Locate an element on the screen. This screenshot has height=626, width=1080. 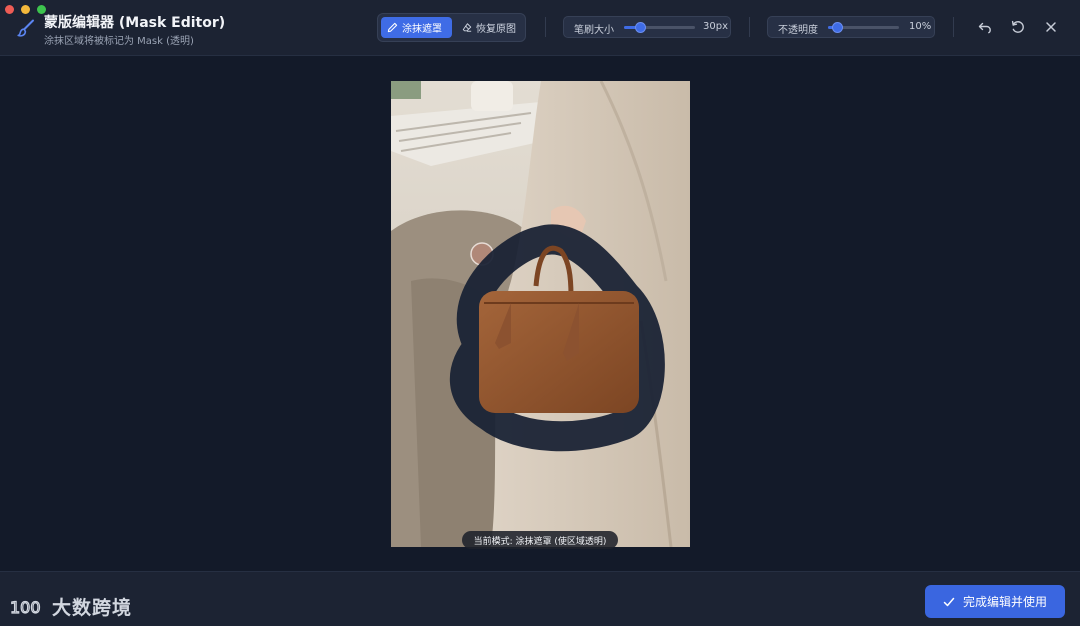
current-mode-indicator: 当前模式: 涂抹遮罩 (使区域透明) is located at coordinates (540, 540).